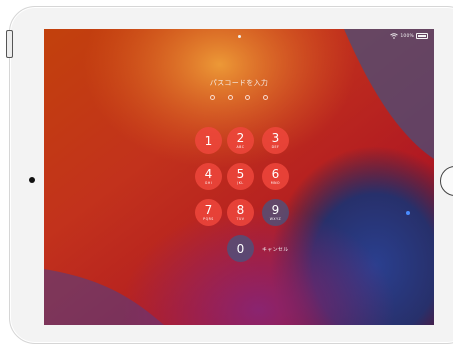 The height and width of the screenshot is (346, 453). I want to click on key-6: 6 MNO, so click(275, 176).